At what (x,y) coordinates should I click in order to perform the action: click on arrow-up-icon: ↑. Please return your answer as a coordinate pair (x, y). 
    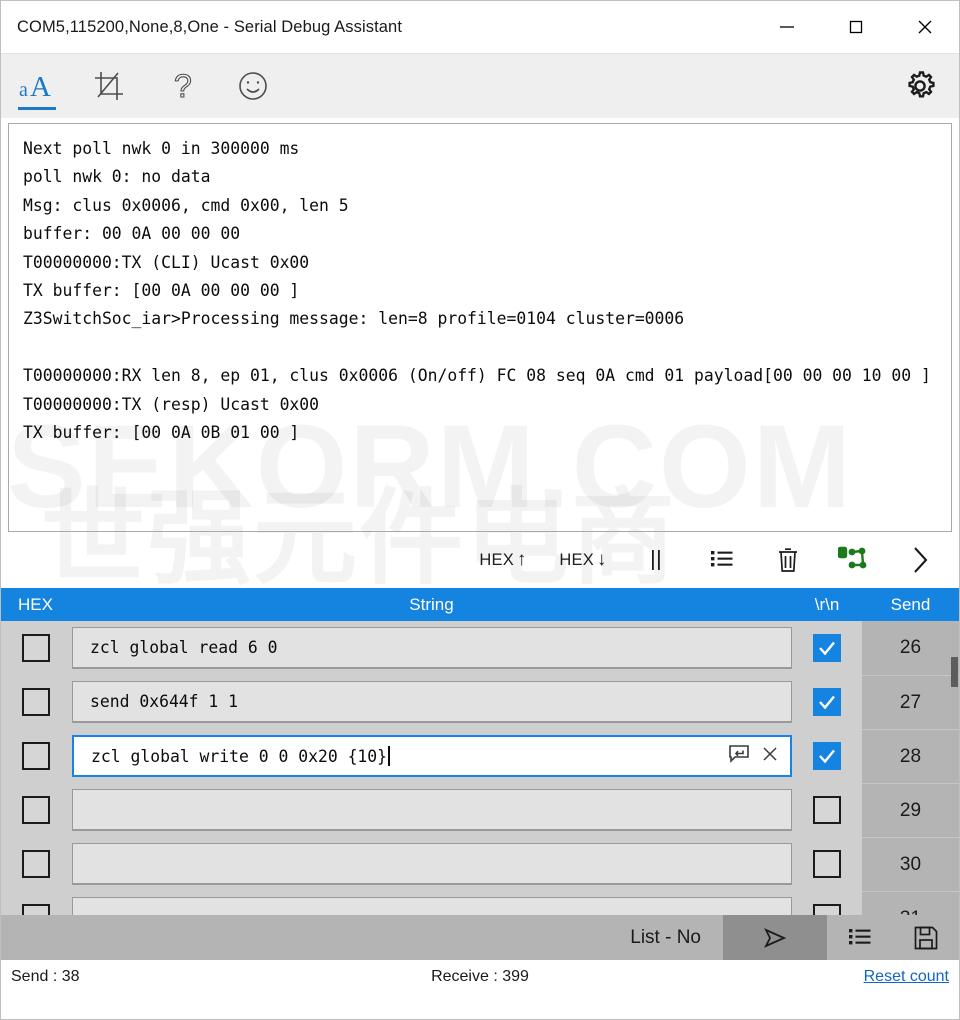
    Looking at the image, I should click on (521, 559).